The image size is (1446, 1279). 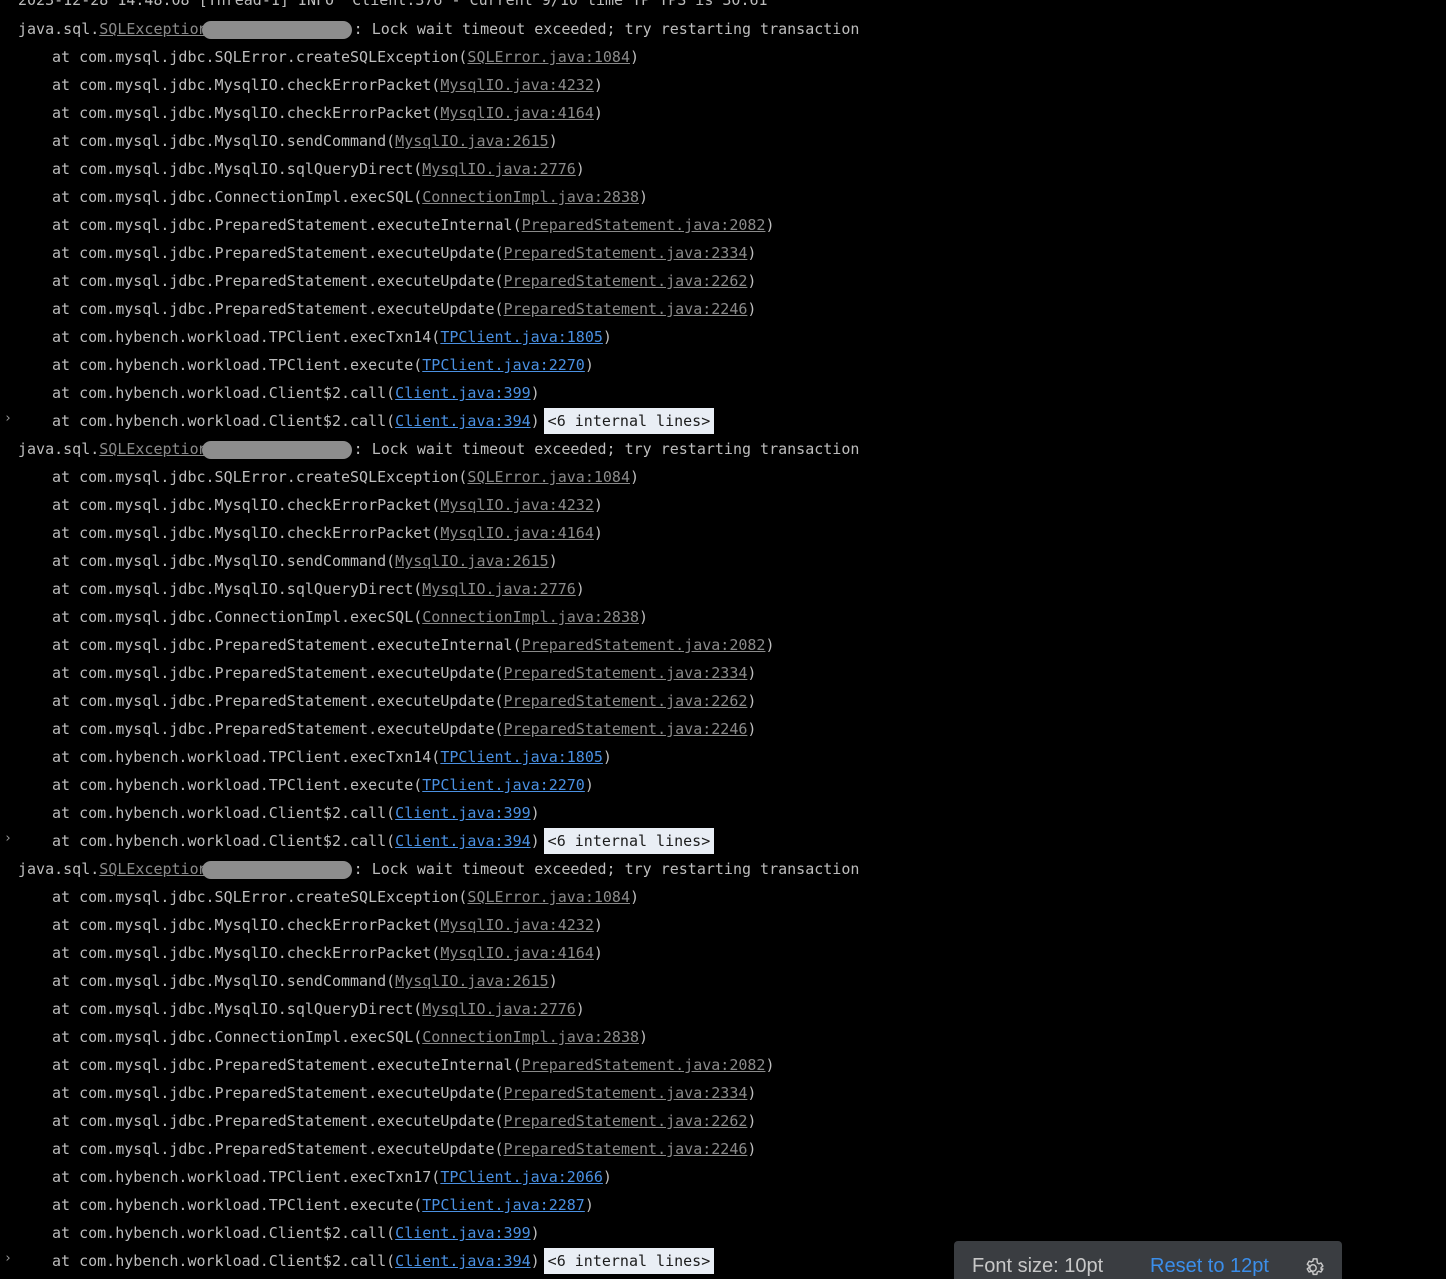 What do you see at coordinates (59, 869) in the screenshot?
I see `exception-package: java.sql.` at bounding box center [59, 869].